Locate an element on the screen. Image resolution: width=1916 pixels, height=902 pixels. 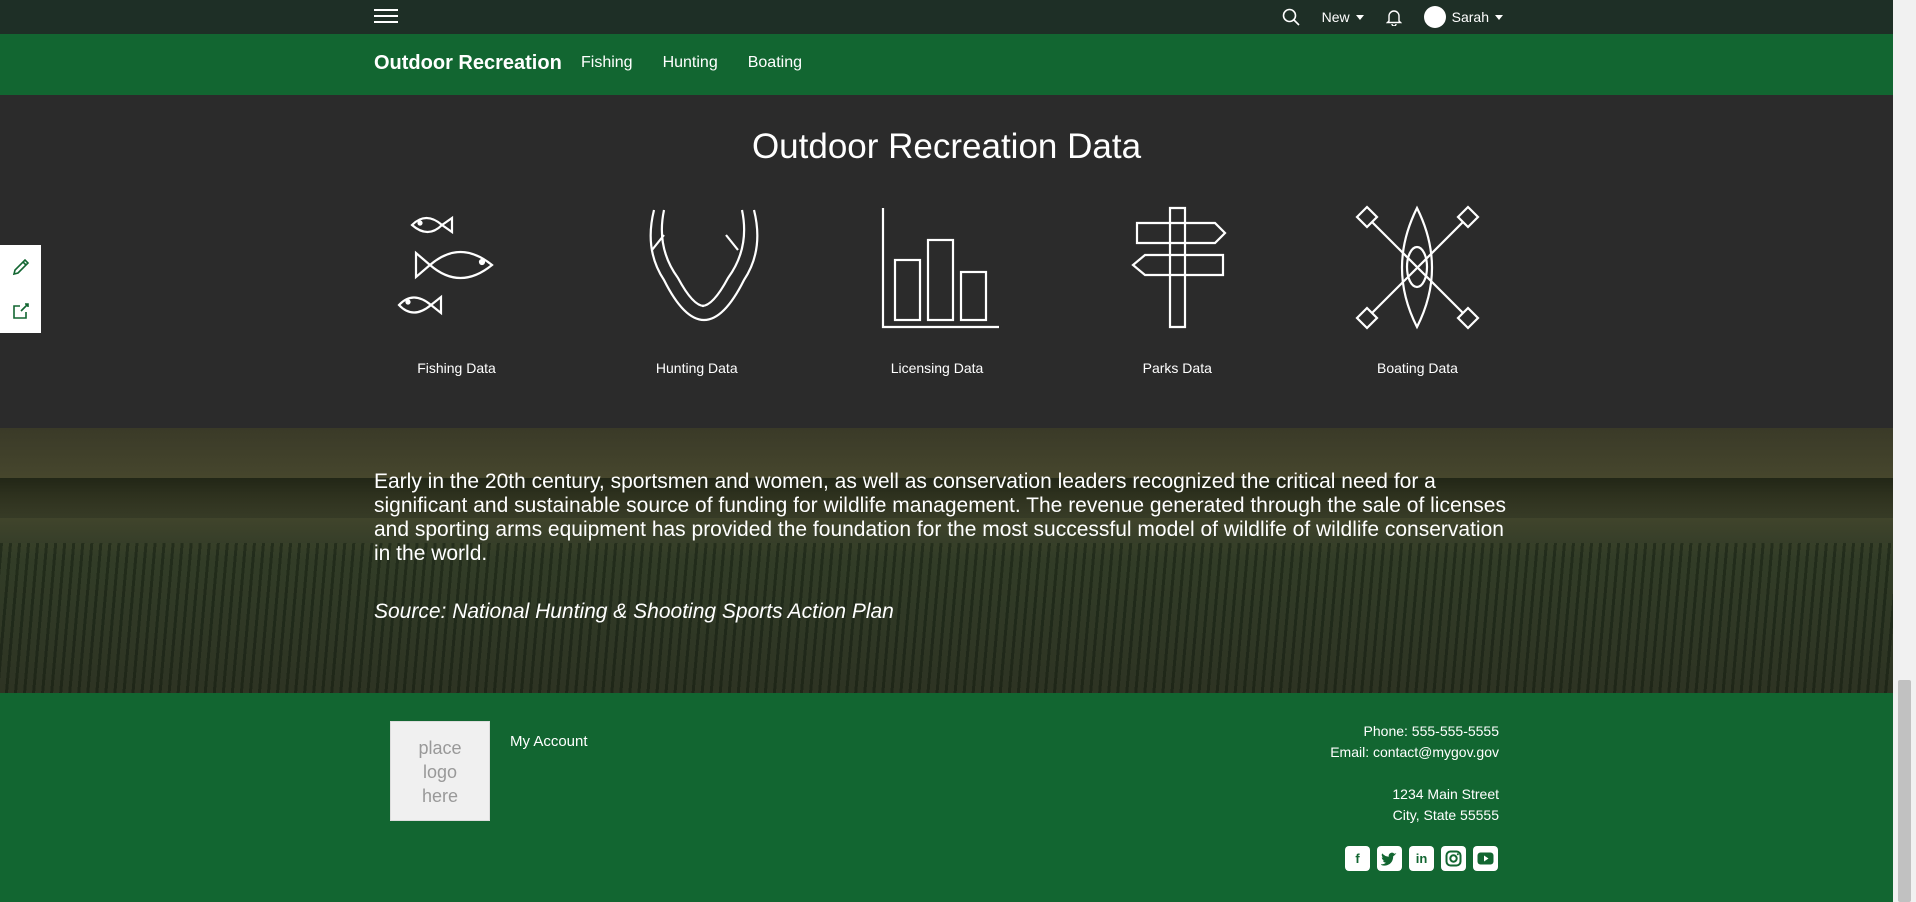
new-dropdown: New is located at coordinates (1343, 17).